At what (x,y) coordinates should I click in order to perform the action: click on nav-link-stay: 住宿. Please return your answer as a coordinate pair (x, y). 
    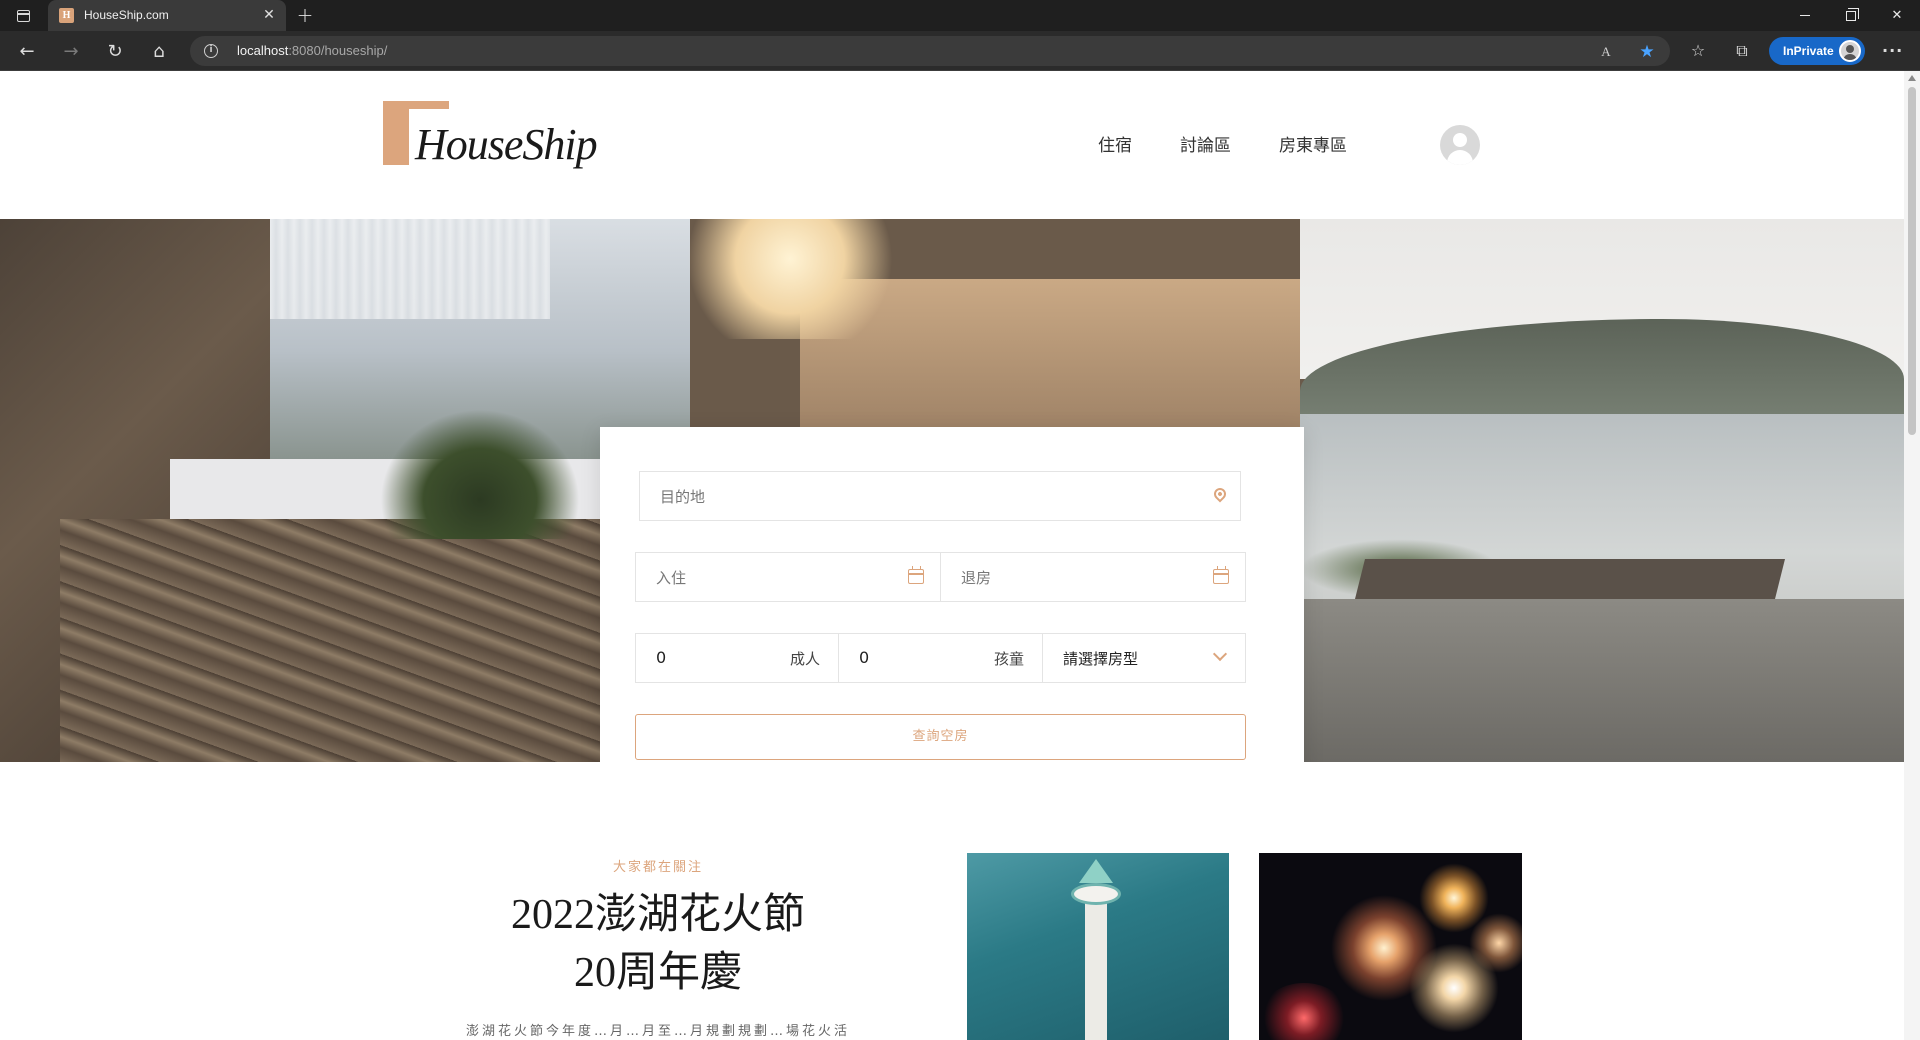
    Looking at the image, I should click on (1115, 143).